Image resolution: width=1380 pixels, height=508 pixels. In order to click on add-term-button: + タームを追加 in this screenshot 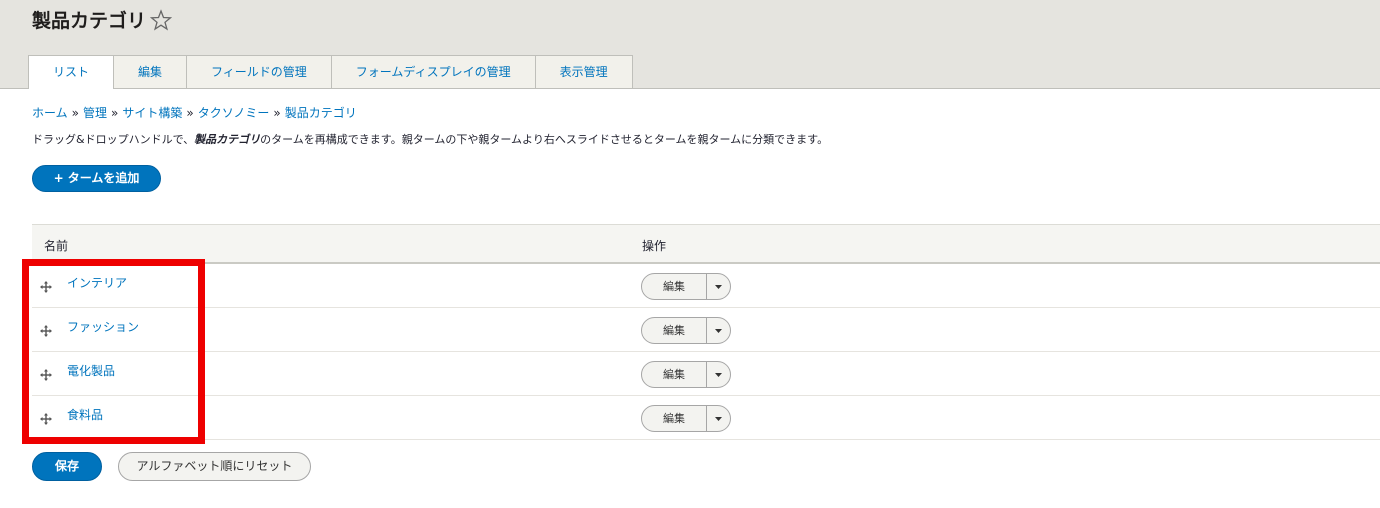, I will do `click(96, 178)`.